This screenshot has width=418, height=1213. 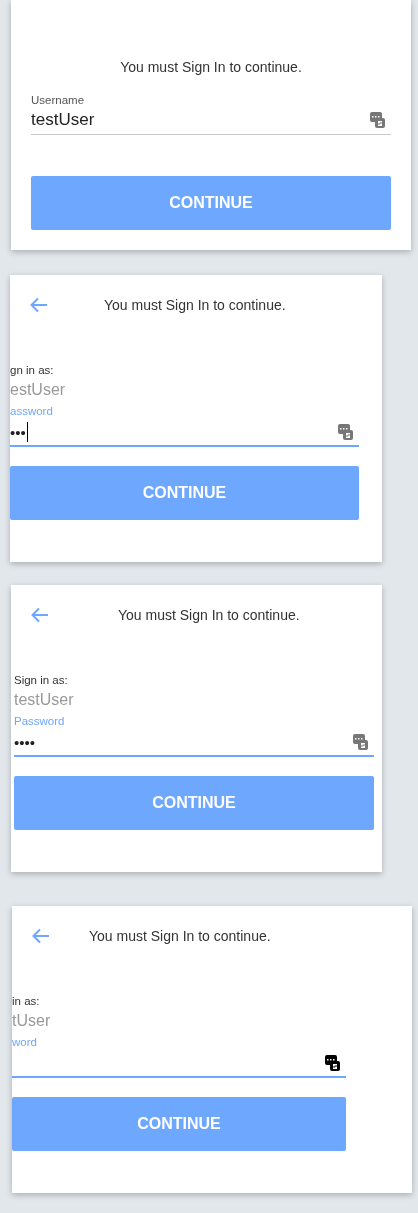 What do you see at coordinates (211, 120) in the screenshot?
I see `username-field: testUser` at bounding box center [211, 120].